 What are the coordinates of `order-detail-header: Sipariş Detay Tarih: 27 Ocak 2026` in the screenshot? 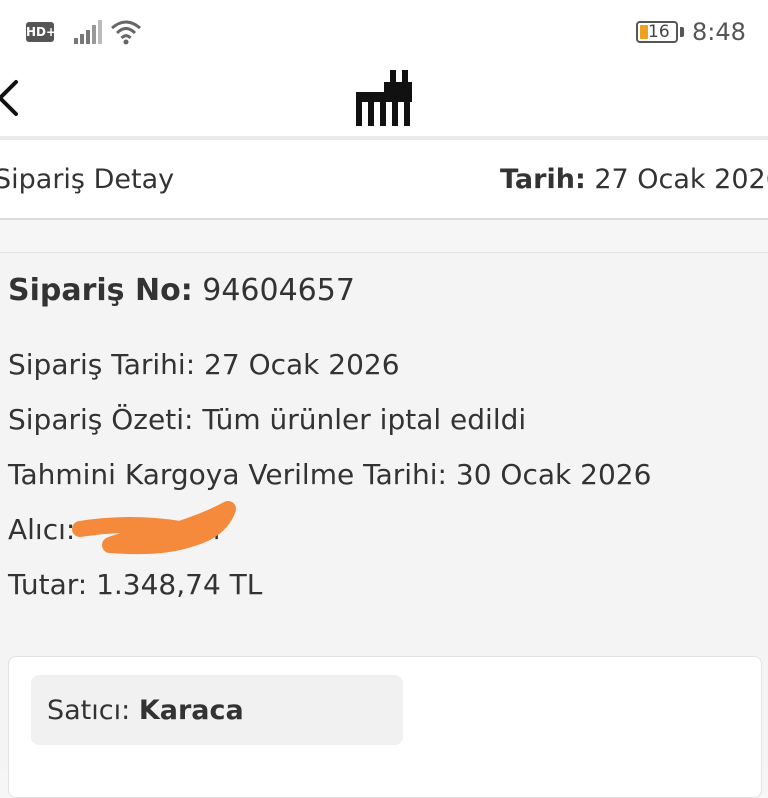 It's located at (384, 180).